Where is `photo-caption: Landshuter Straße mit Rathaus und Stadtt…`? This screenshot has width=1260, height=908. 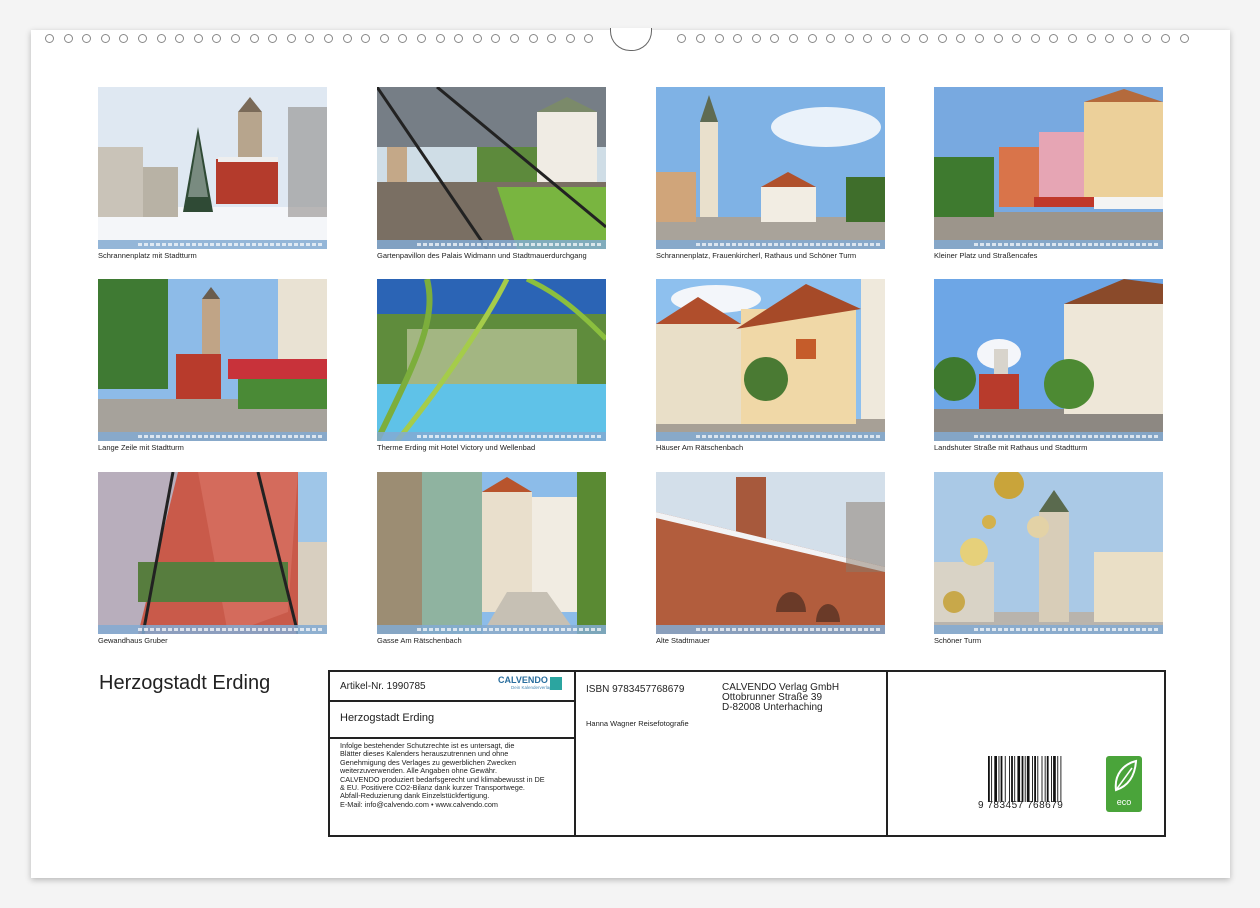
photo-caption: Landshuter Straße mit Rathaus und Stadtt… is located at coordinates (1011, 447).